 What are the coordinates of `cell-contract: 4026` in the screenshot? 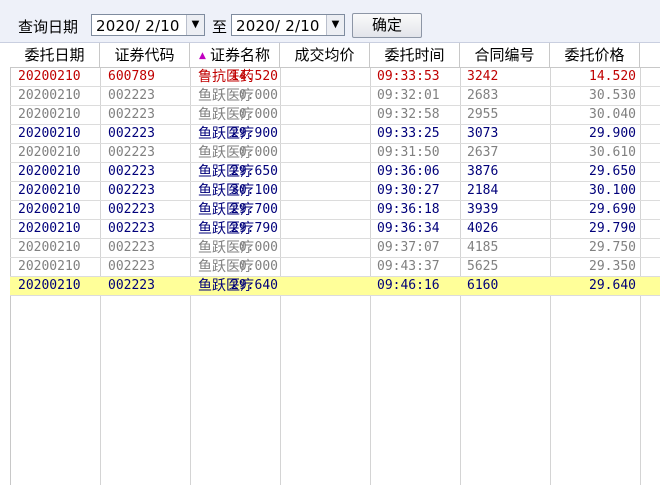 It's located at (483, 228).